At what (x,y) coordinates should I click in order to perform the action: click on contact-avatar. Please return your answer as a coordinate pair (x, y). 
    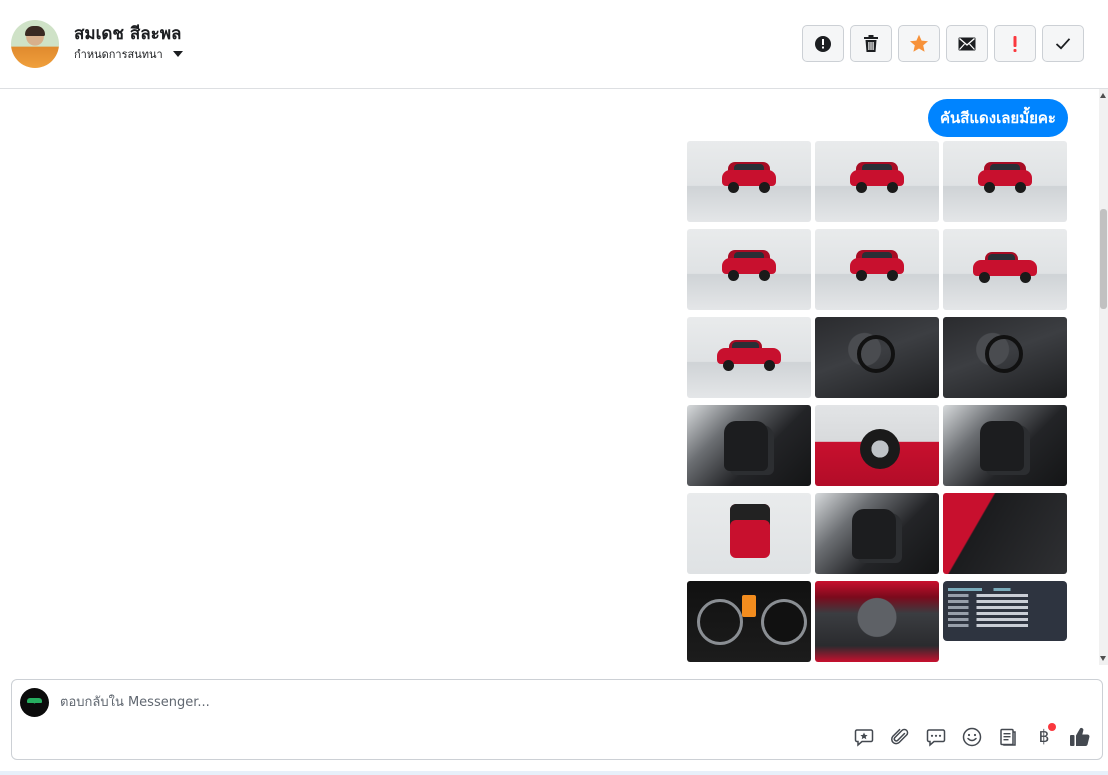
    Looking at the image, I should click on (35, 44).